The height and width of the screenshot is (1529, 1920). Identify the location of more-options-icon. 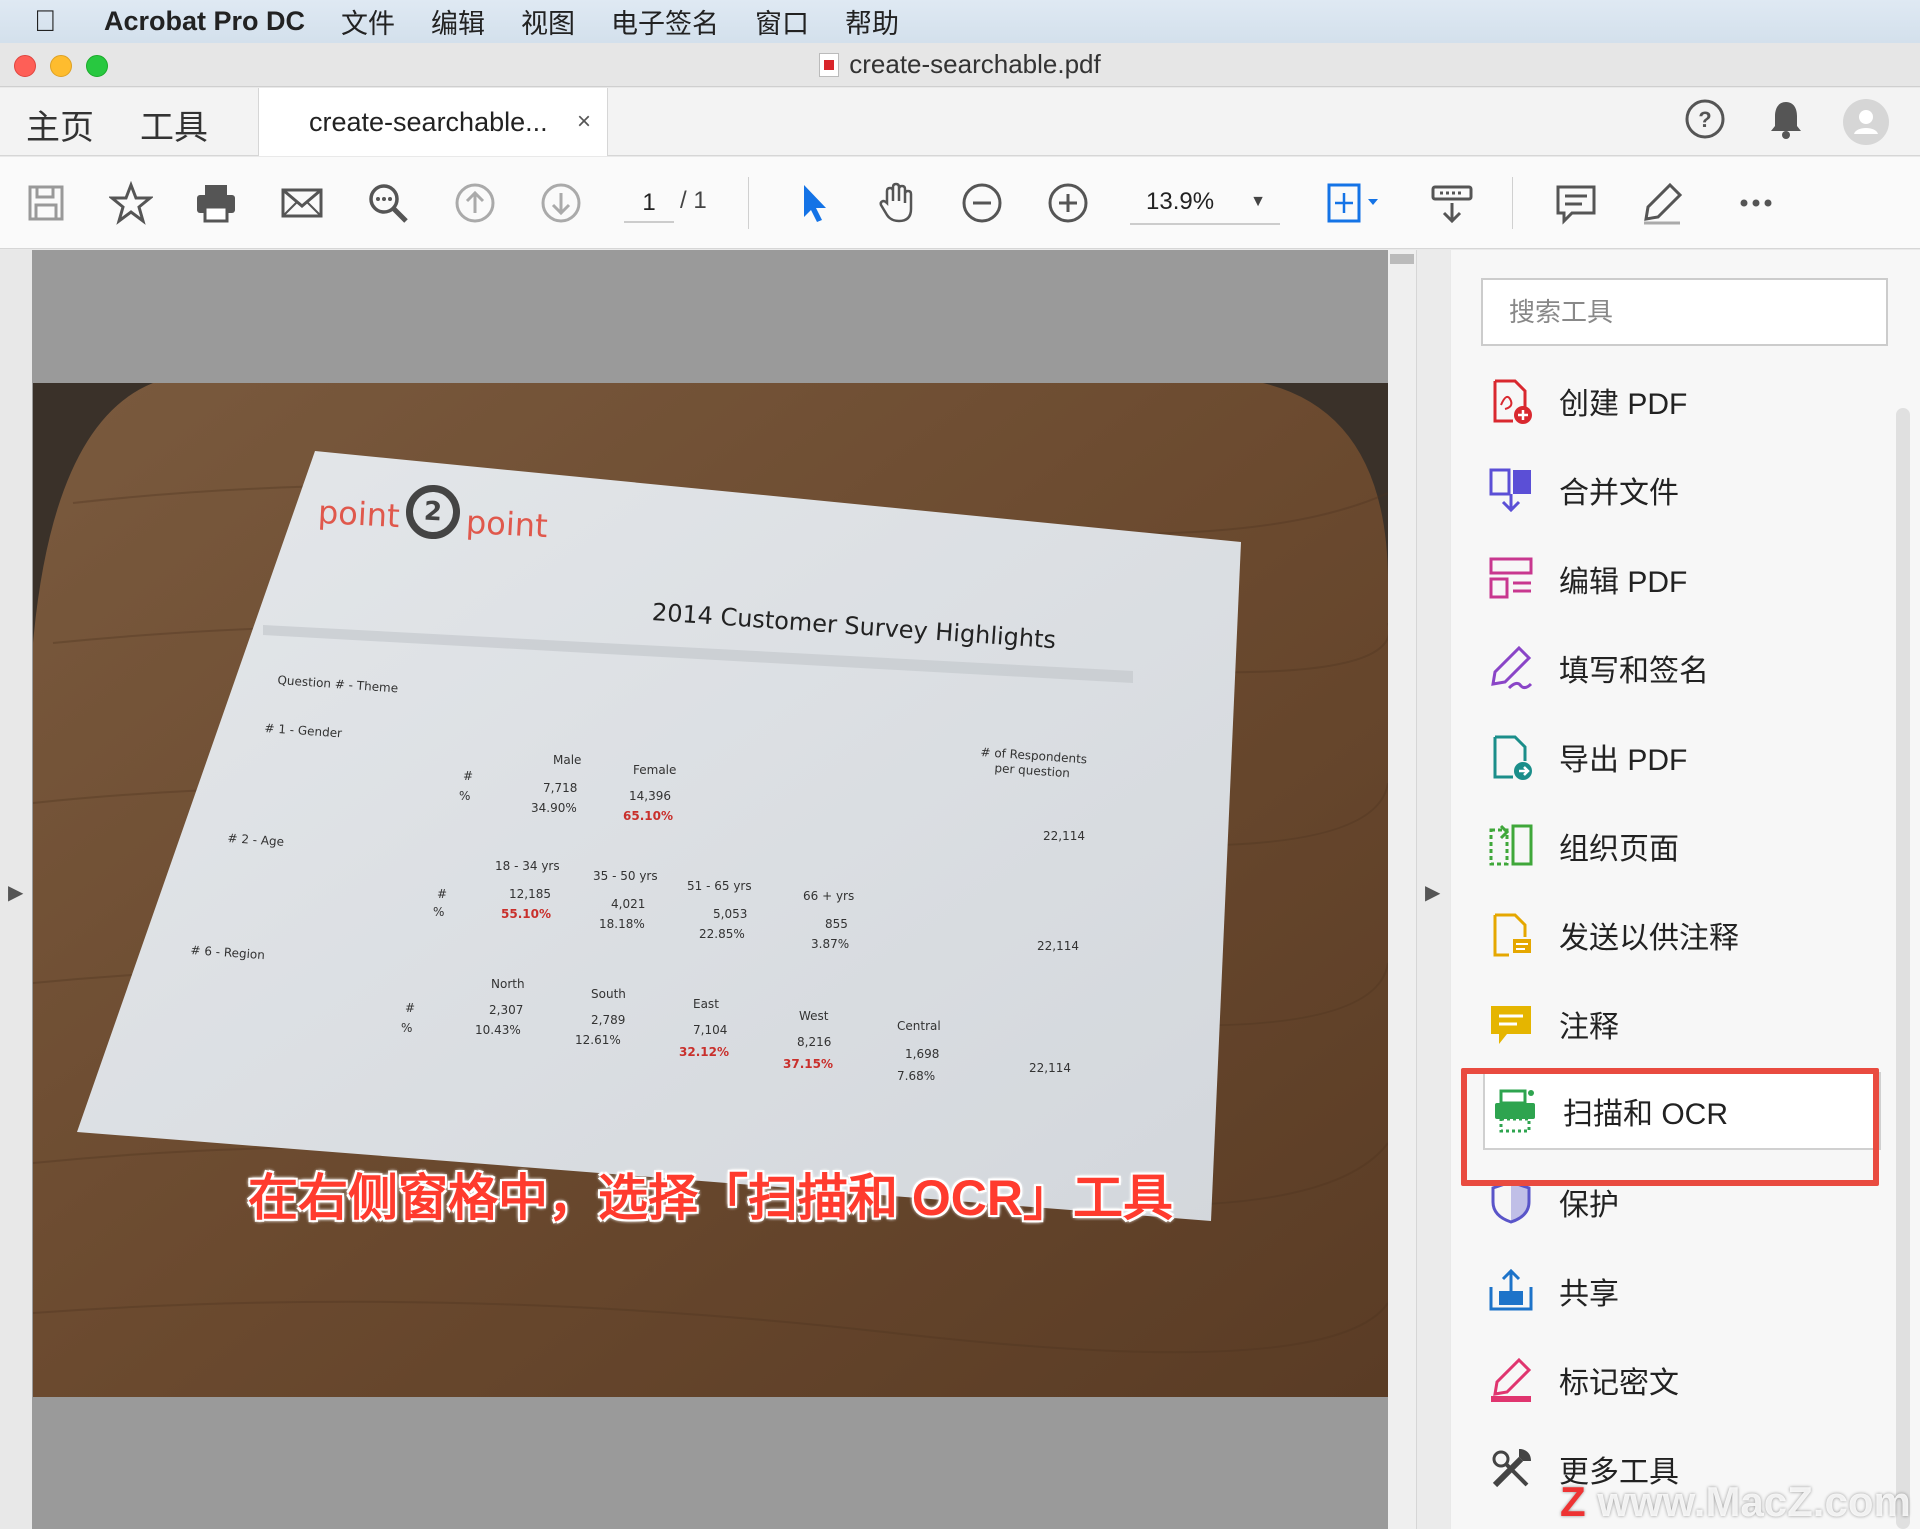
(1756, 203).